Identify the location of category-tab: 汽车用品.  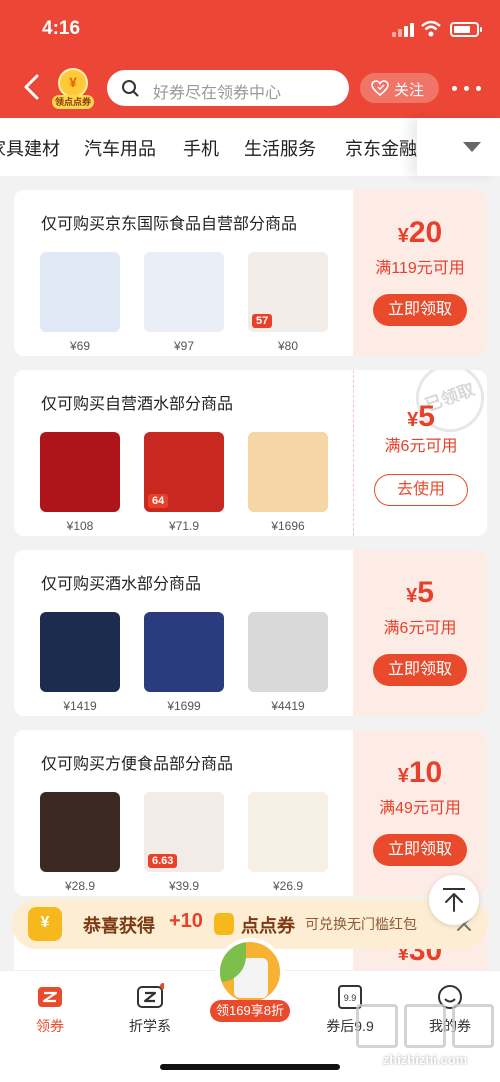
(120, 148).